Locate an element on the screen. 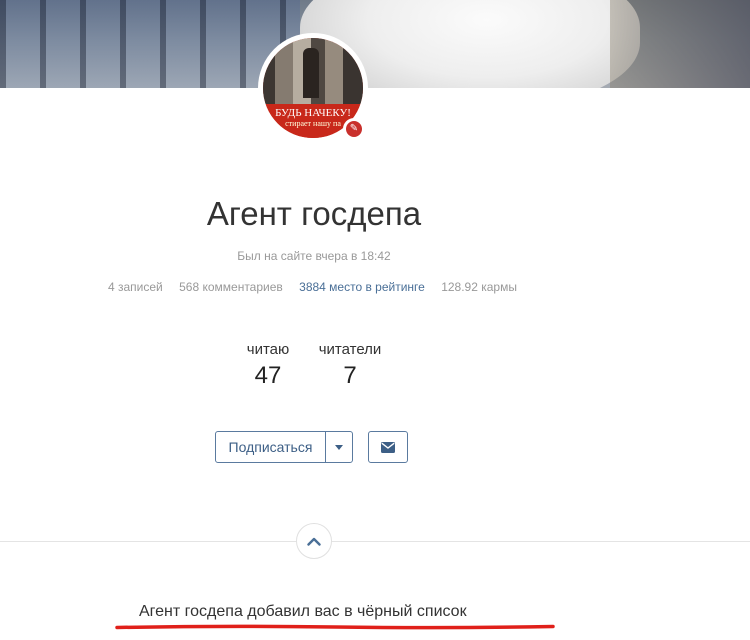 This screenshot has height=640, width=750. followers-count: 7 is located at coordinates (350, 375).